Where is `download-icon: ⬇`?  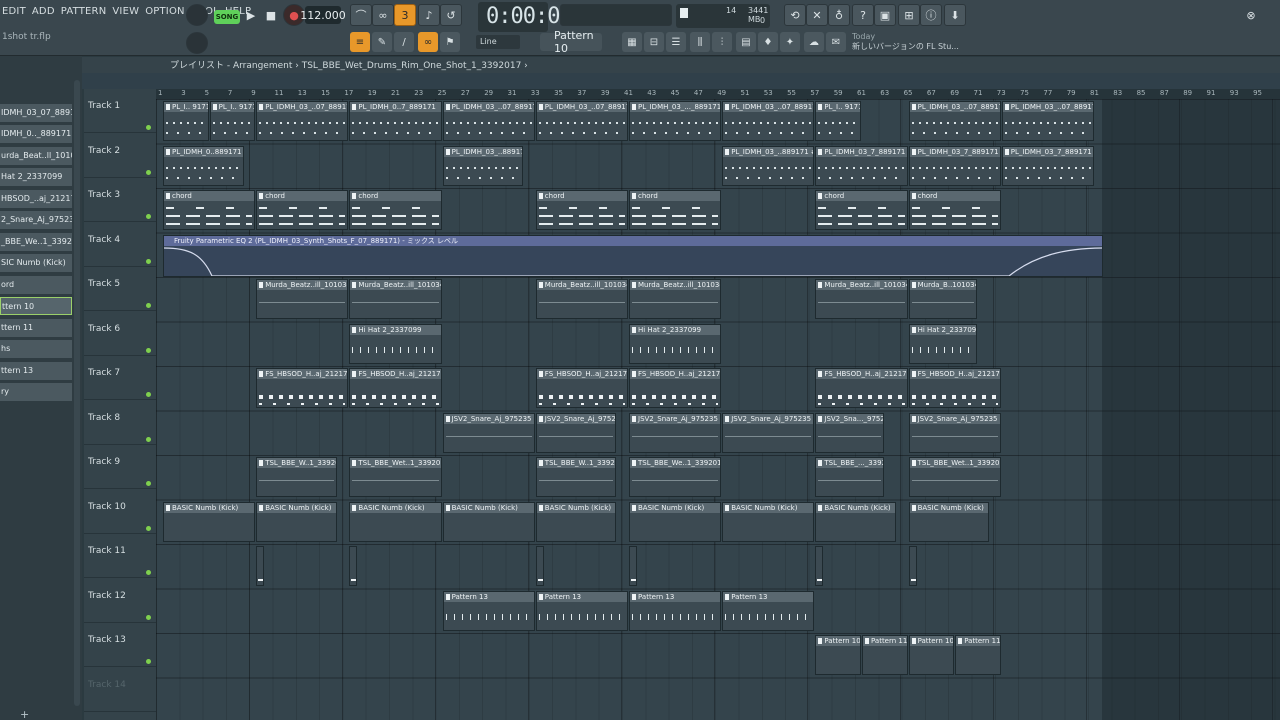 download-icon: ⬇ is located at coordinates (955, 15).